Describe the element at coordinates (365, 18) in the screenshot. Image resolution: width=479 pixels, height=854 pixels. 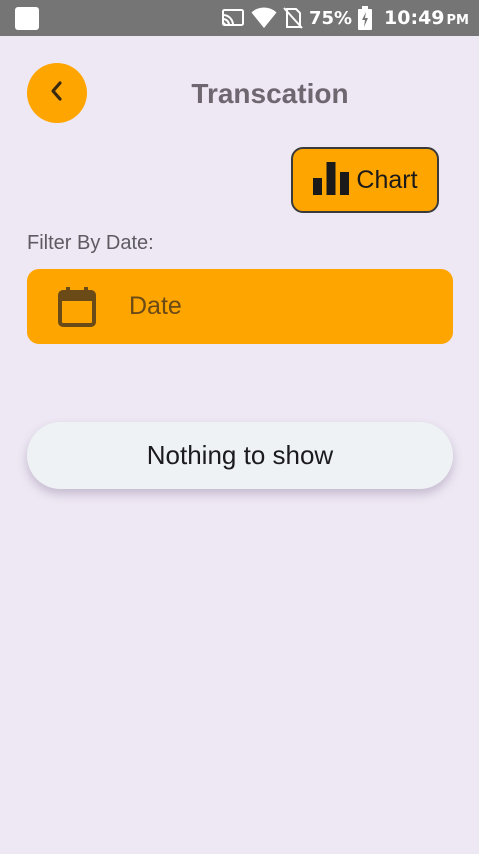
I see `battery-charging-icon` at that location.